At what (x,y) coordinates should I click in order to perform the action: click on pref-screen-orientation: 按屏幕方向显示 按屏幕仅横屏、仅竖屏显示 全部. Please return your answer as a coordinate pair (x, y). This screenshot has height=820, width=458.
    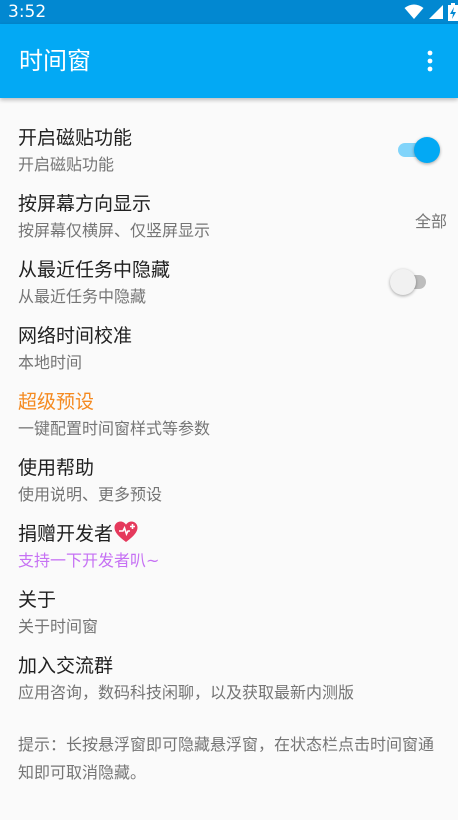
    Looking at the image, I should click on (233, 221).